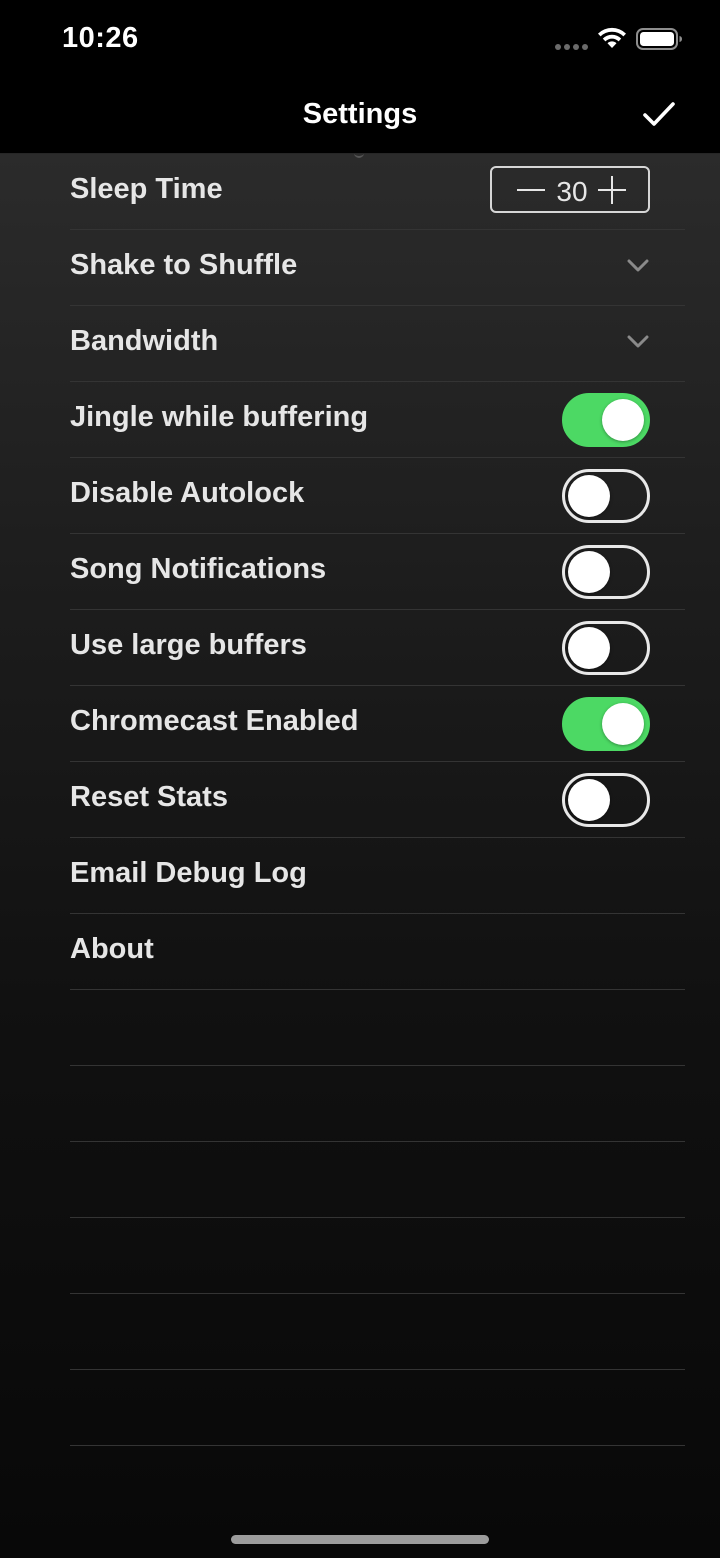 Image resolution: width=720 pixels, height=1558 pixels. Describe the element at coordinates (659, 115) in the screenshot. I see `checkmark-icon` at that location.